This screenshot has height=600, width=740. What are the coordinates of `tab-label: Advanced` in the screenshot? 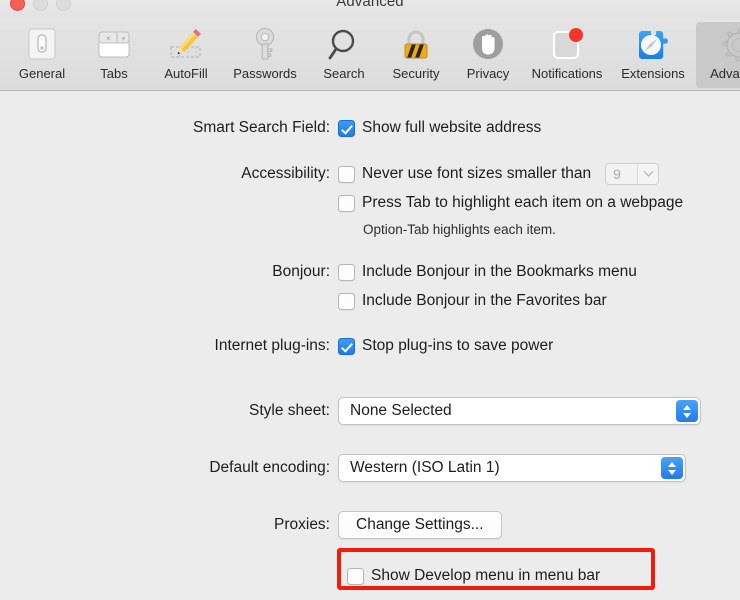 It's located at (725, 73).